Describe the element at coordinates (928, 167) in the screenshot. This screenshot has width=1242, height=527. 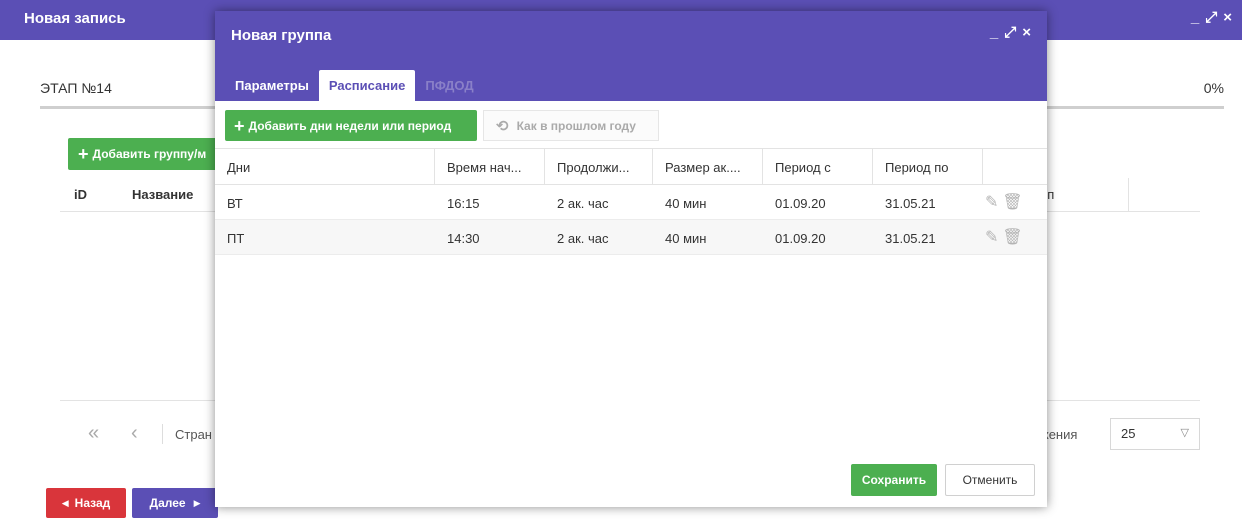
I see `column-header-period-to: Период по` at that location.